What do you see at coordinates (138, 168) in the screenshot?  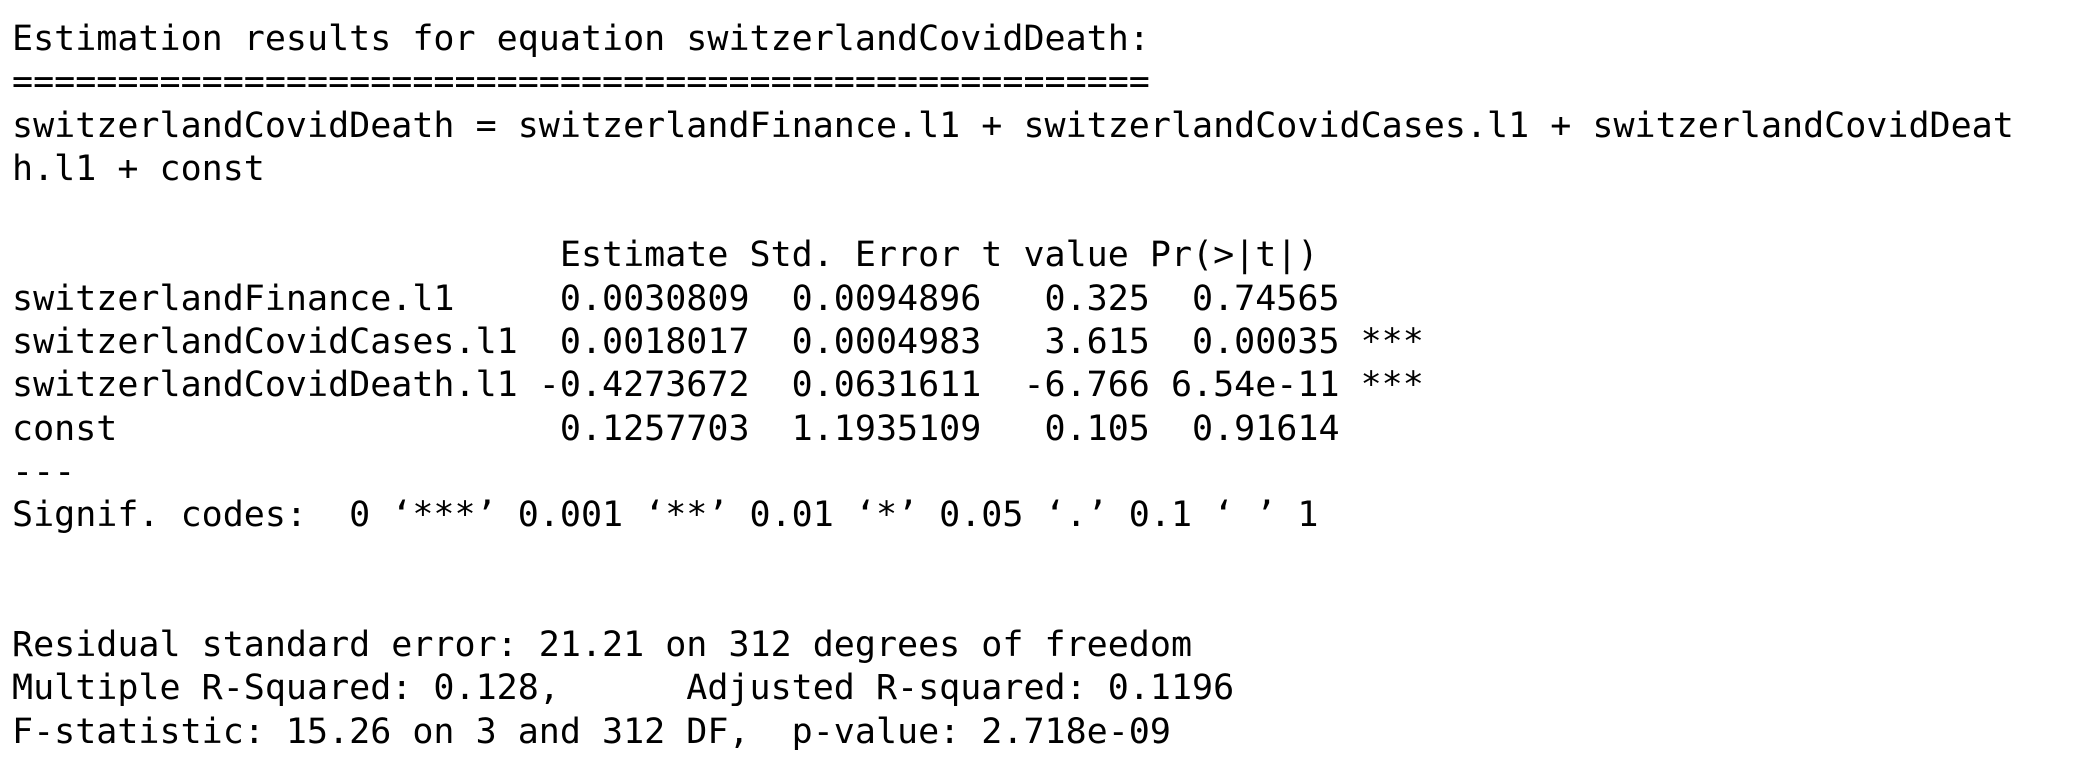 I see `equation-line-continued: h.l1 + const` at bounding box center [138, 168].